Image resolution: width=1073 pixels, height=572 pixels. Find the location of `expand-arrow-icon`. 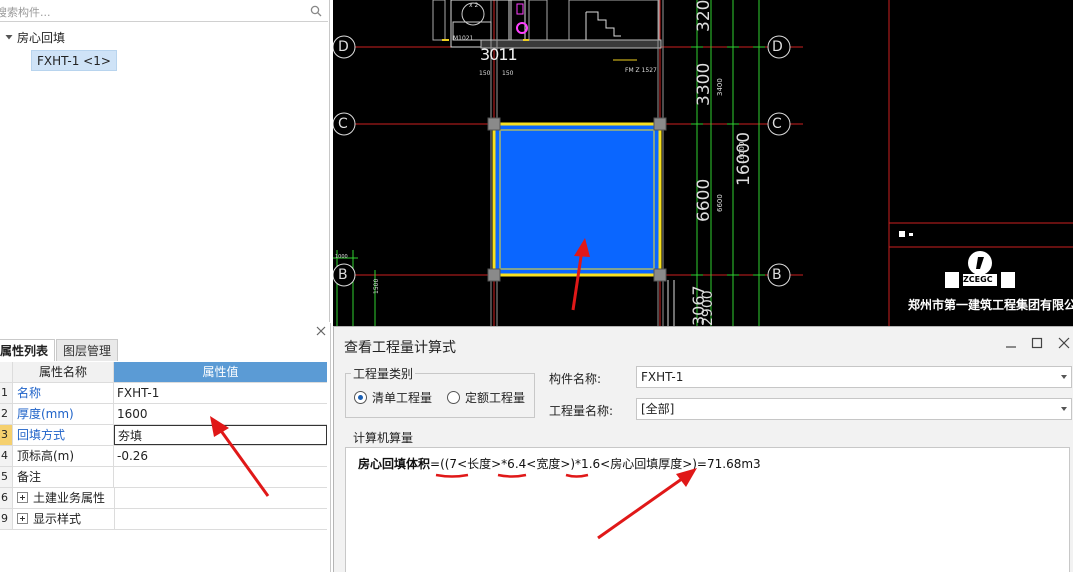

expand-arrow-icon is located at coordinates (9, 37).